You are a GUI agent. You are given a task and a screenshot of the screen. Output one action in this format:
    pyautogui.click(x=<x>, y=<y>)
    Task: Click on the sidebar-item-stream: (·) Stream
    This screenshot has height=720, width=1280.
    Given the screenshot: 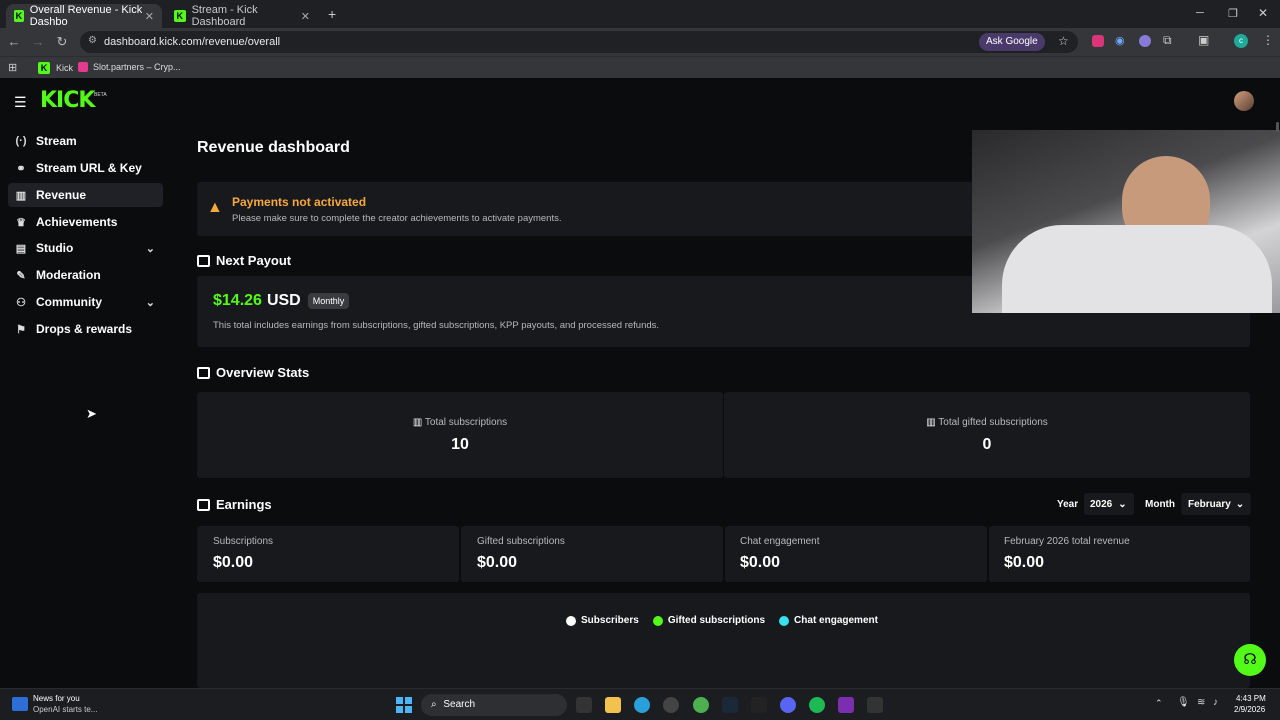 What is the action you would take?
    pyautogui.click(x=85, y=141)
    